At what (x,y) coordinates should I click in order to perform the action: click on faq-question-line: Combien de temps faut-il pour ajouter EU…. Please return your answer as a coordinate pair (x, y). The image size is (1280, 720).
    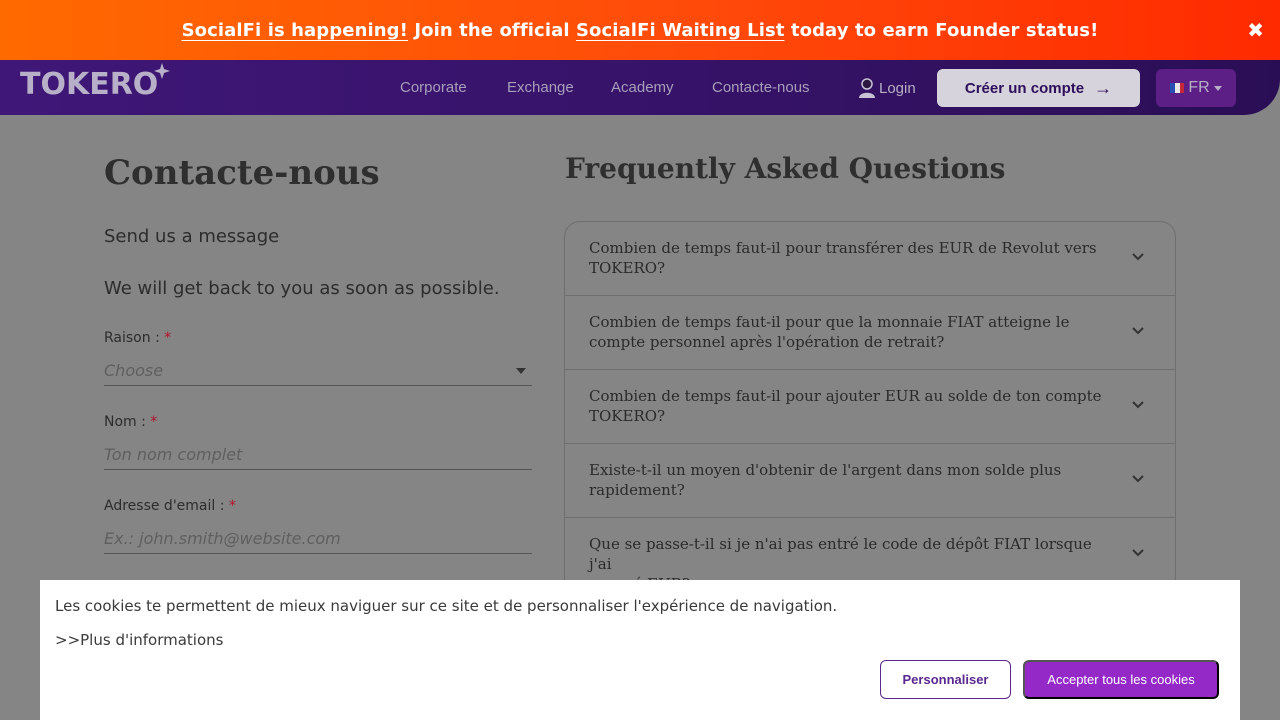
    Looking at the image, I should click on (845, 396).